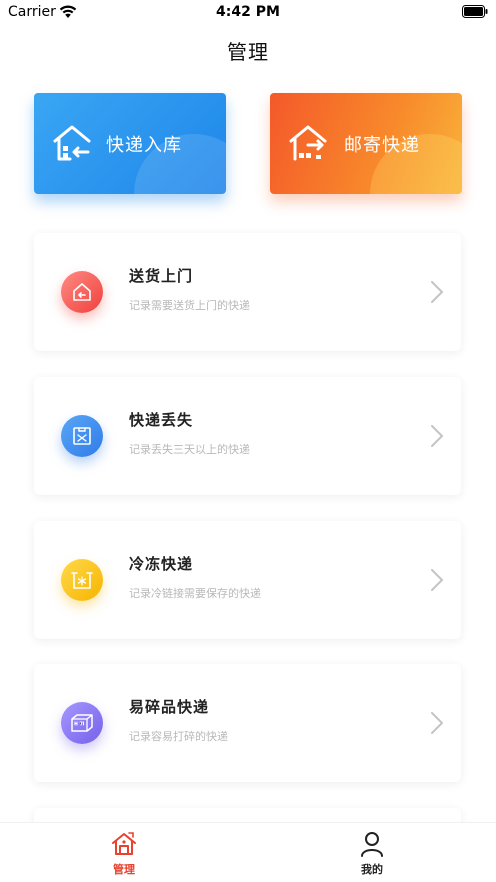 This screenshot has width=496, height=882. I want to click on inbound-button: 快递入库, so click(130, 143).